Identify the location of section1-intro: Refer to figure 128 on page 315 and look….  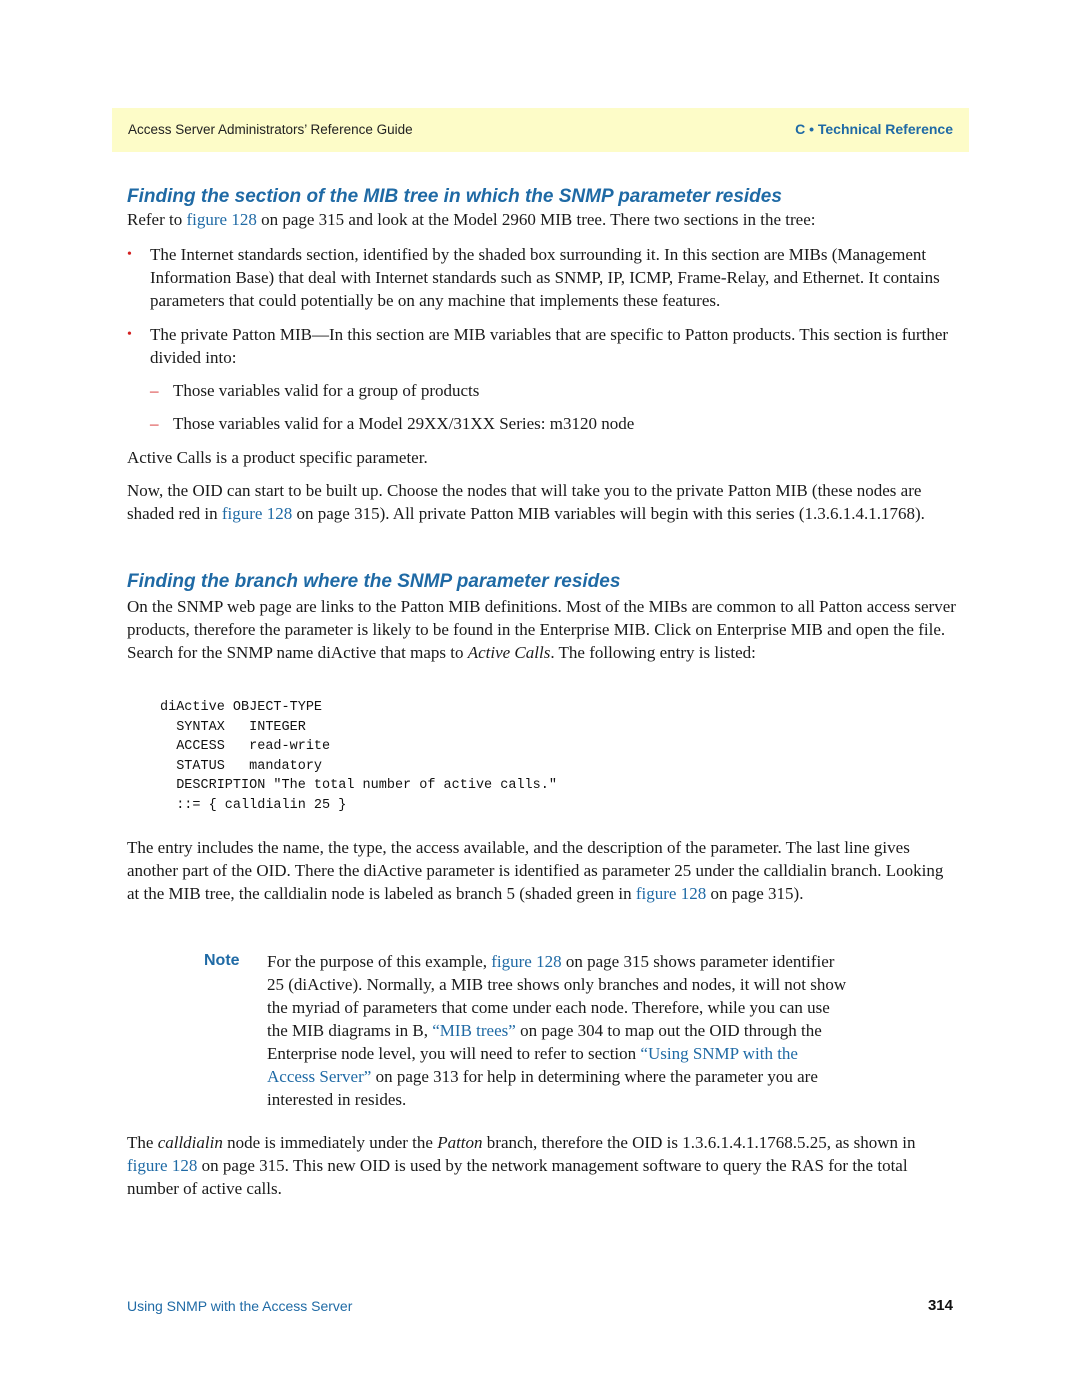
(542, 219).